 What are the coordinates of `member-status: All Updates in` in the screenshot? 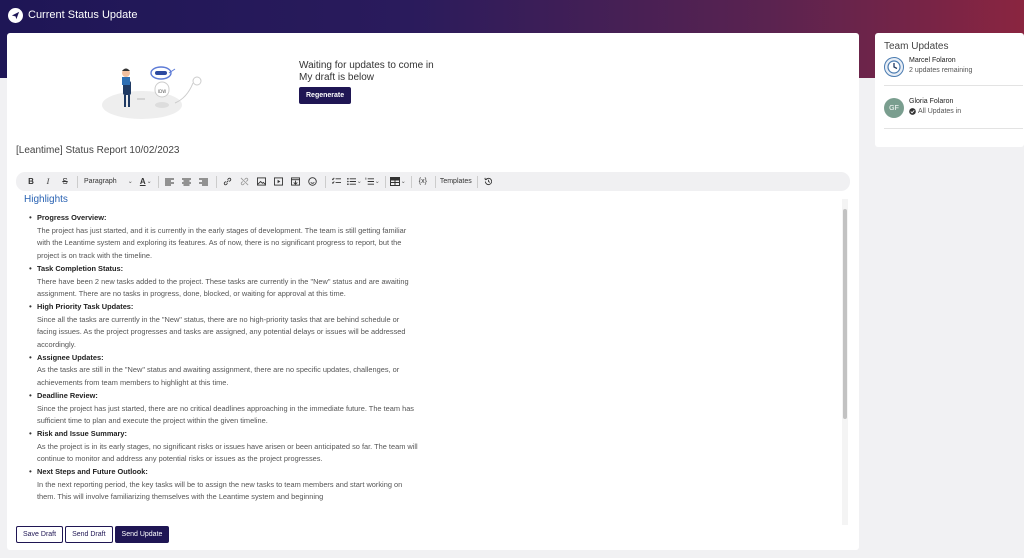 It's located at (935, 111).